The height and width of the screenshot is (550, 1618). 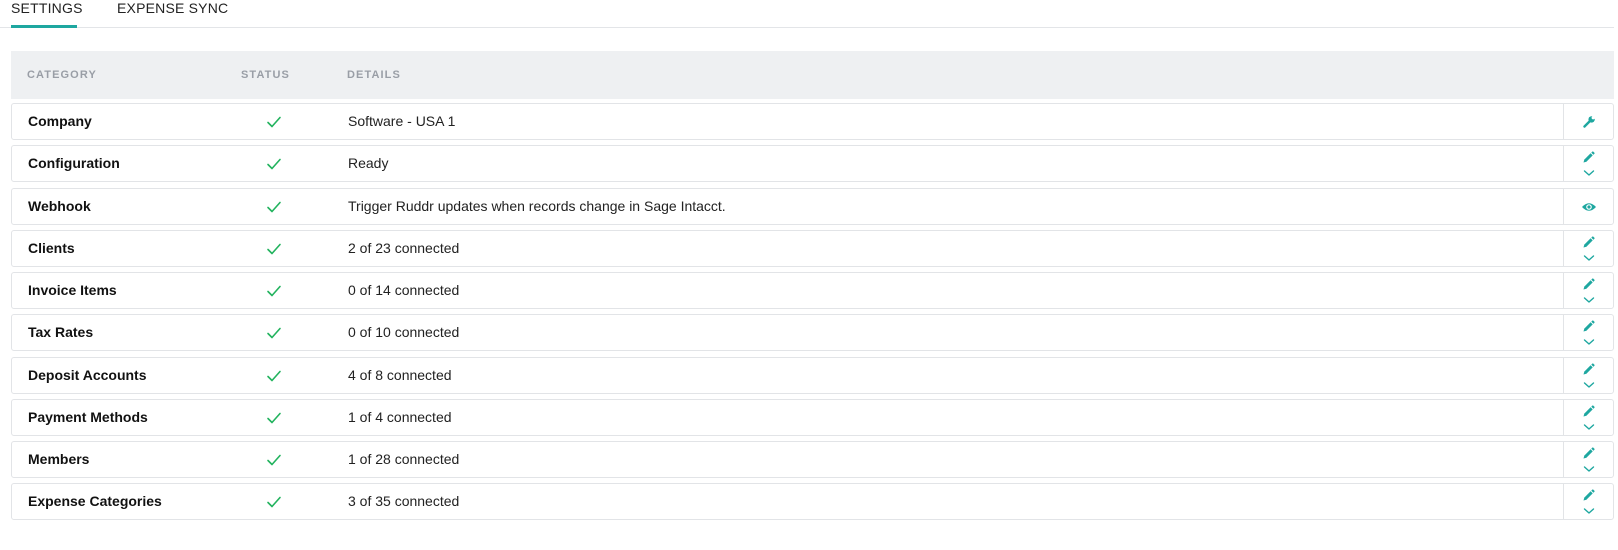 What do you see at coordinates (60, 121) in the screenshot?
I see `row-category: Company` at bounding box center [60, 121].